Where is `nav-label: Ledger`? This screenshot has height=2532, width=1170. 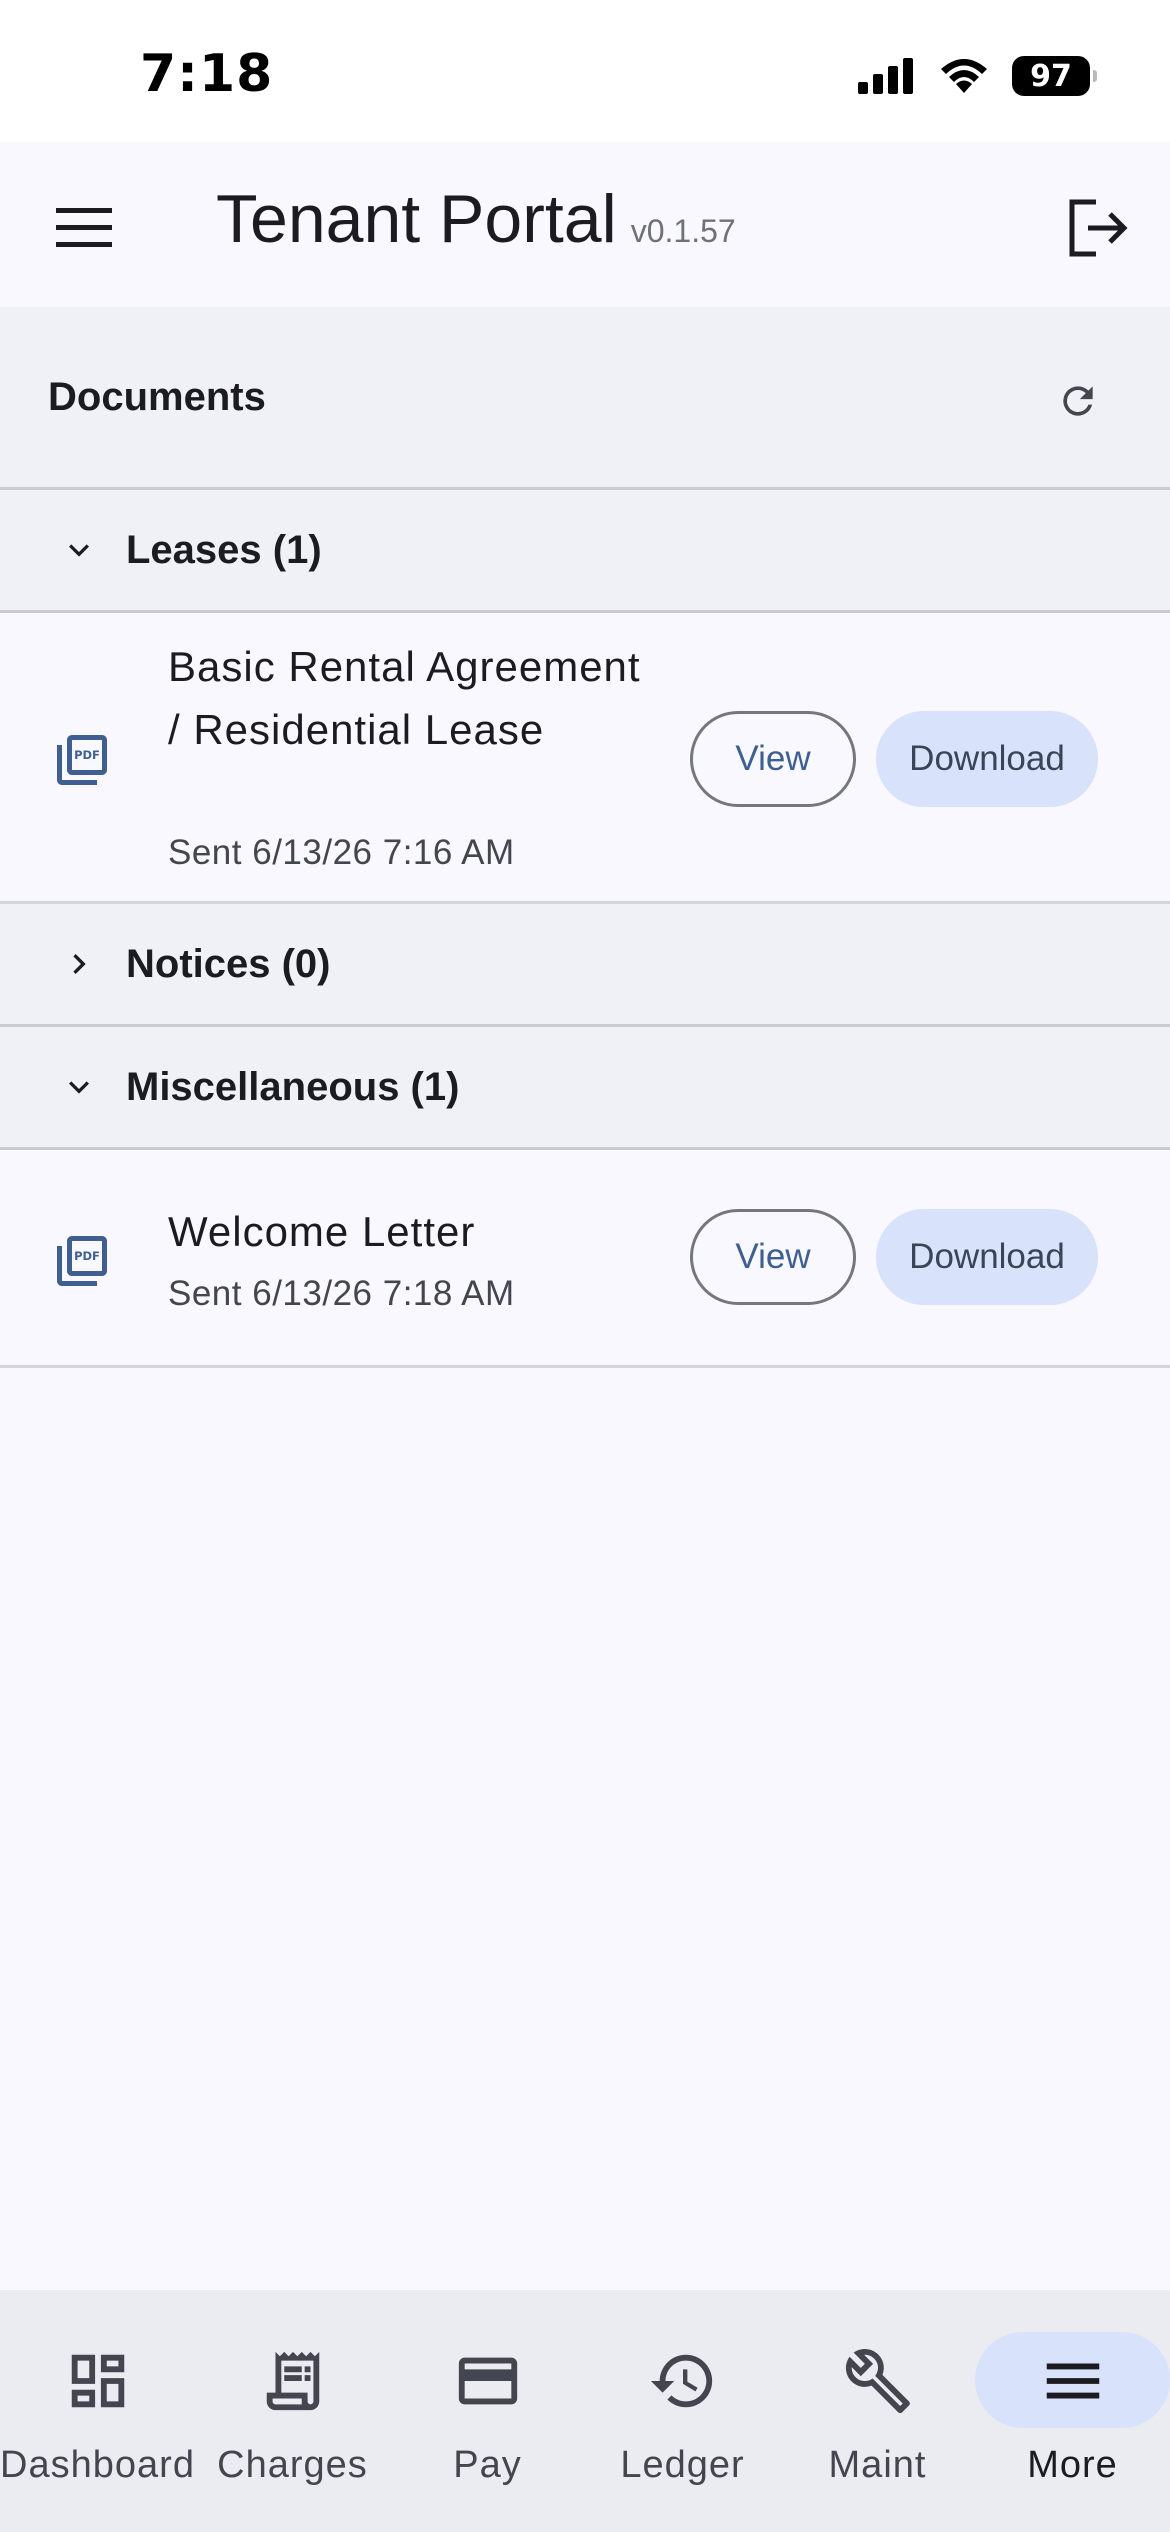 nav-label: Ledger is located at coordinates (682, 2465).